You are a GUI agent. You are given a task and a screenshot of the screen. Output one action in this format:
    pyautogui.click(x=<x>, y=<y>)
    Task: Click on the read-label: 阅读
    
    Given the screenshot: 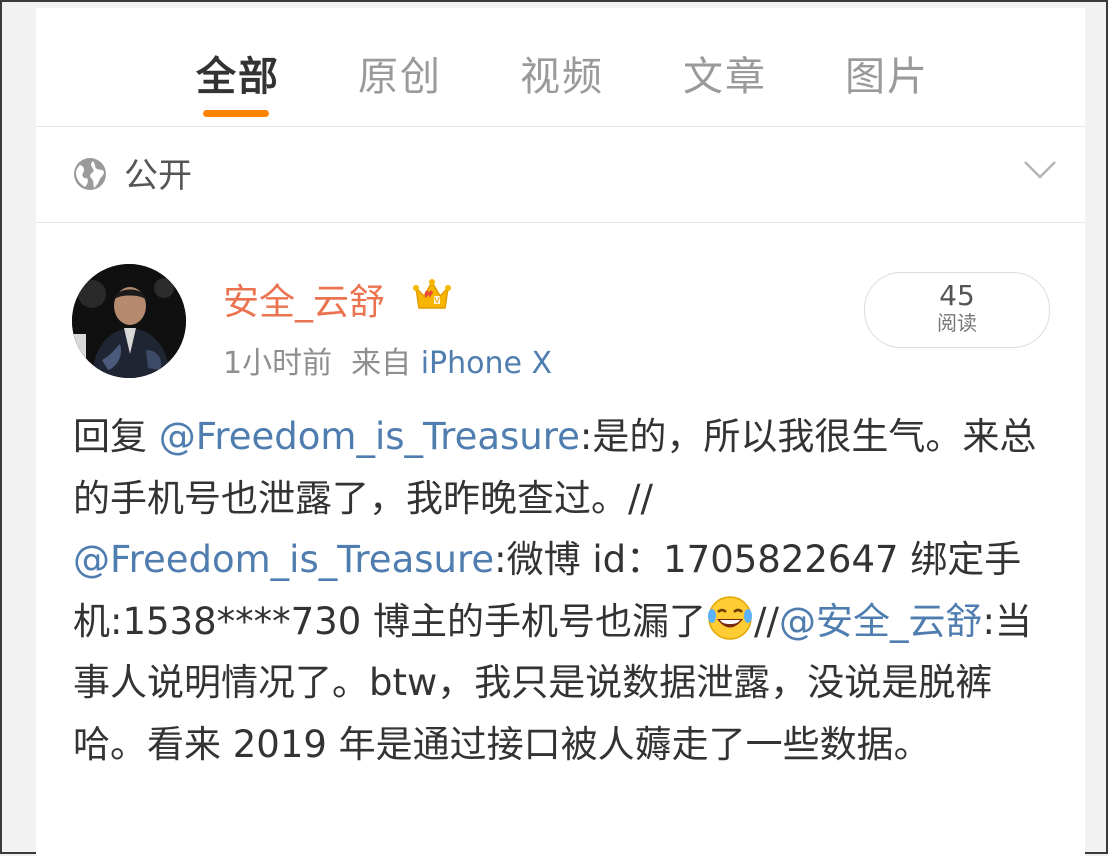 What is the action you would take?
    pyautogui.click(x=957, y=323)
    